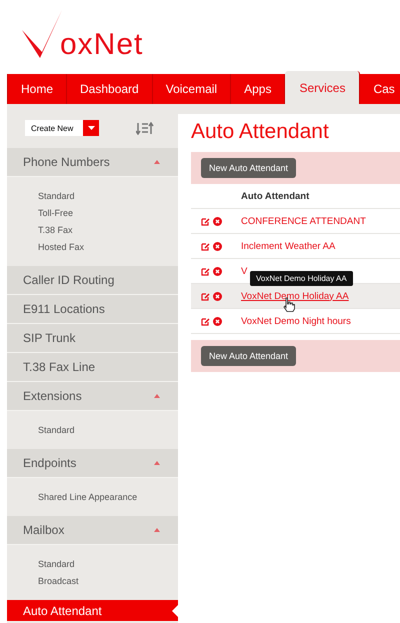 This screenshot has width=400, height=623. Describe the element at coordinates (91, 128) in the screenshot. I see `caret-icon` at that location.